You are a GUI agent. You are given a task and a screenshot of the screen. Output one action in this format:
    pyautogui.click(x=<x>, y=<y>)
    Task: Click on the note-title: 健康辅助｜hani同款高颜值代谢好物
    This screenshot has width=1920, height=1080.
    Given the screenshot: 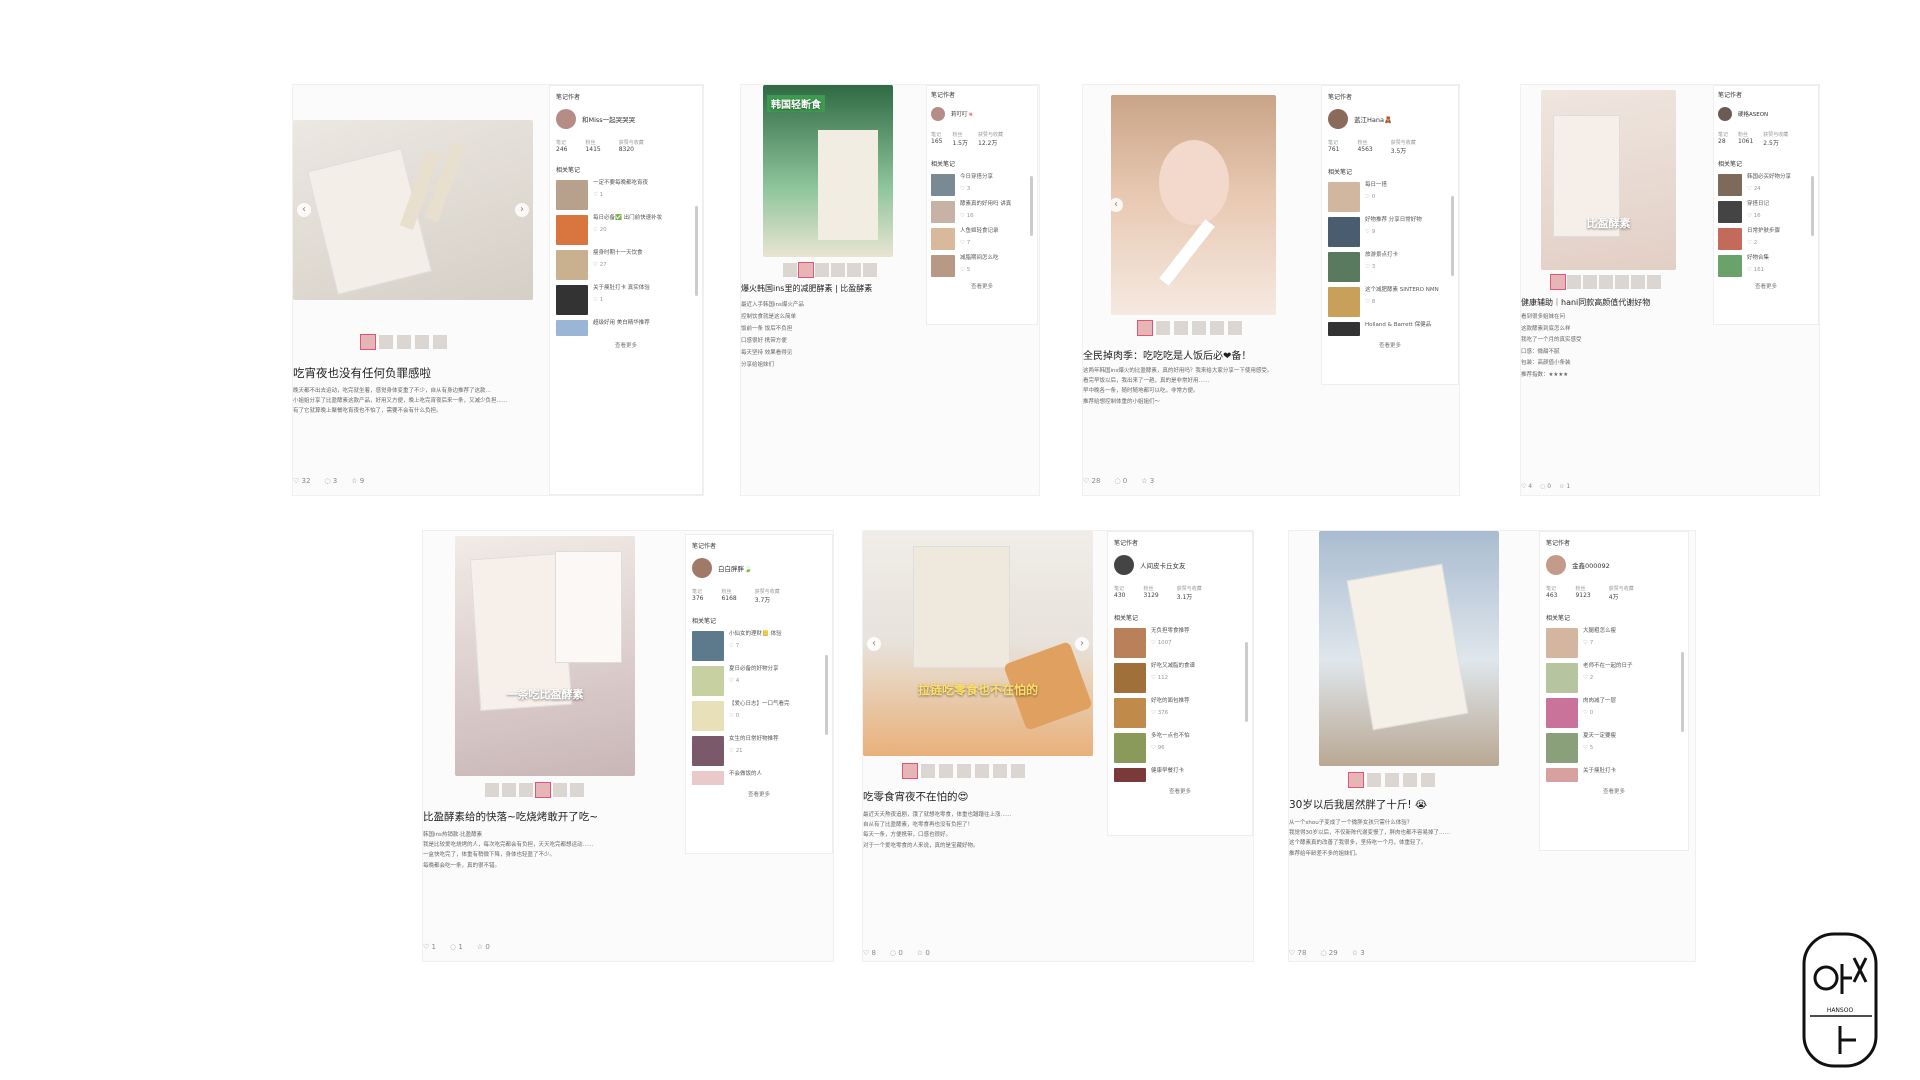 What is the action you would take?
    pyautogui.click(x=1606, y=302)
    